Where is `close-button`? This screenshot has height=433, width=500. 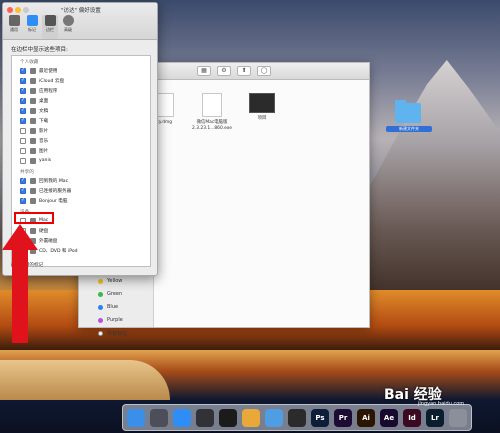 close-button is located at coordinates (10, 10).